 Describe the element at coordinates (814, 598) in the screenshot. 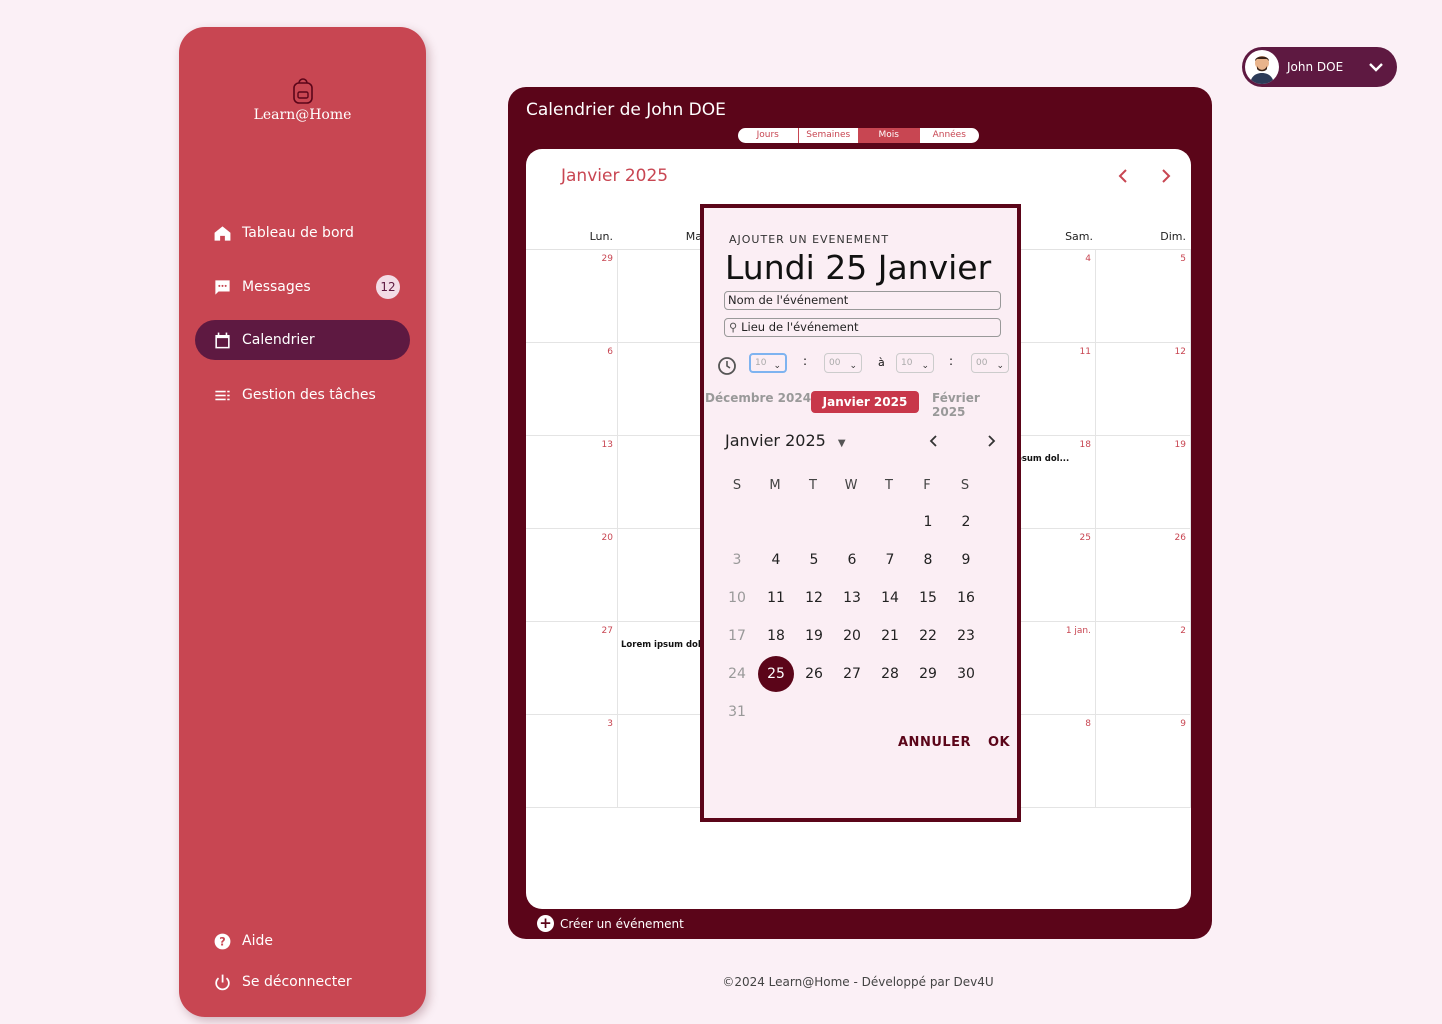

I see `picker-day: 12` at that location.